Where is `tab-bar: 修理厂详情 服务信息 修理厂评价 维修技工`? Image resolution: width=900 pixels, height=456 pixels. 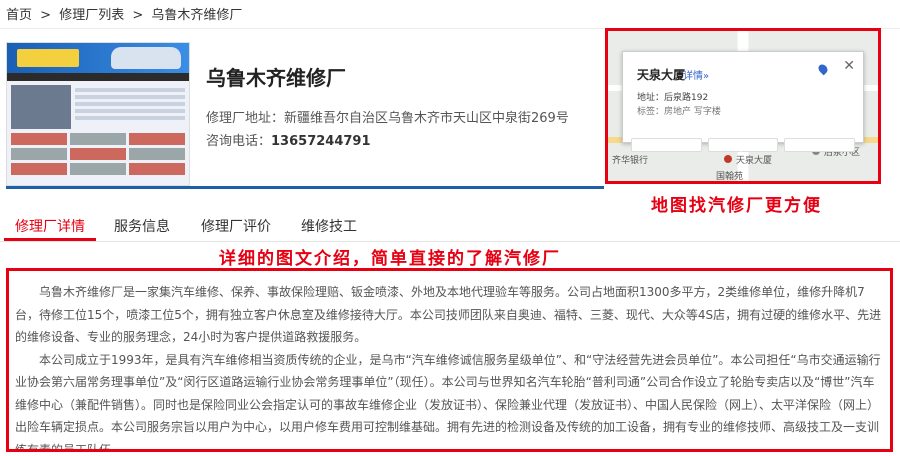
tab-bar: 修理厂详情 服务信息 修理厂评价 维修技工 is located at coordinates (450, 225).